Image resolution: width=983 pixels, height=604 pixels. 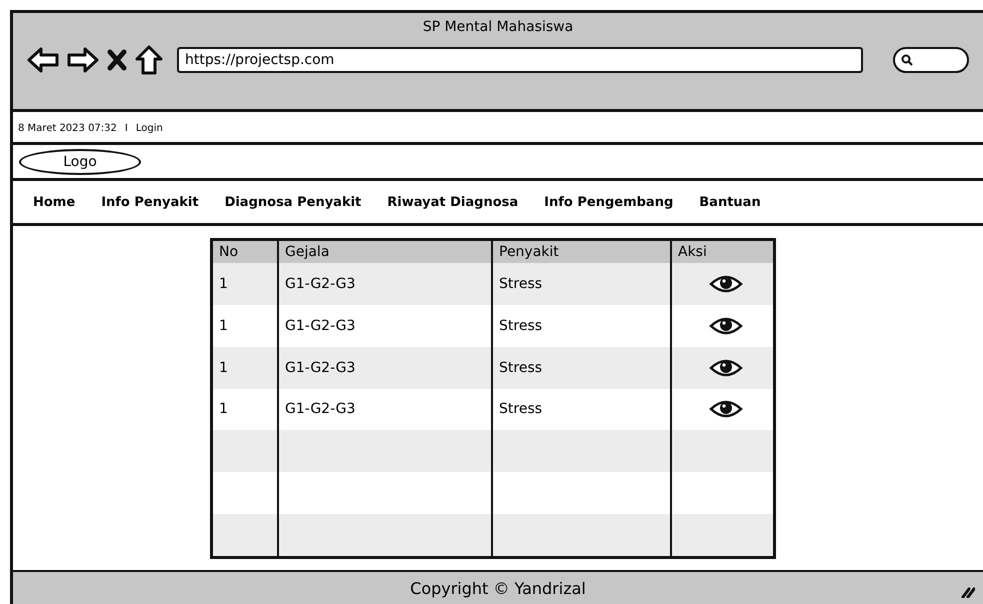 What do you see at coordinates (54, 202) in the screenshot?
I see `nav-link: Home` at bounding box center [54, 202].